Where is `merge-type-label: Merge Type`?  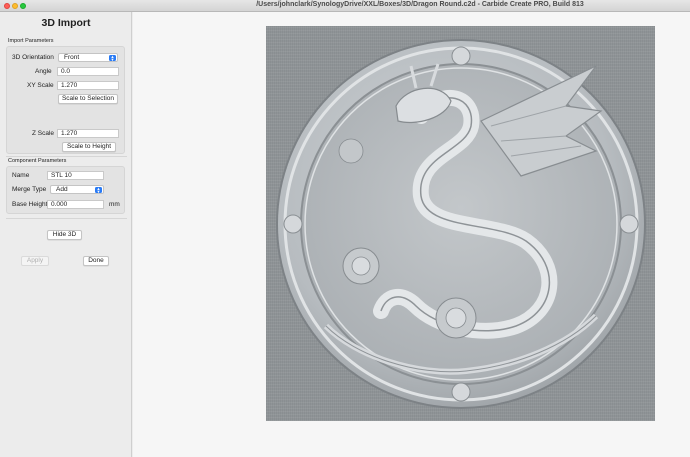 merge-type-label: Merge Type is located at coordinates (29, 189).